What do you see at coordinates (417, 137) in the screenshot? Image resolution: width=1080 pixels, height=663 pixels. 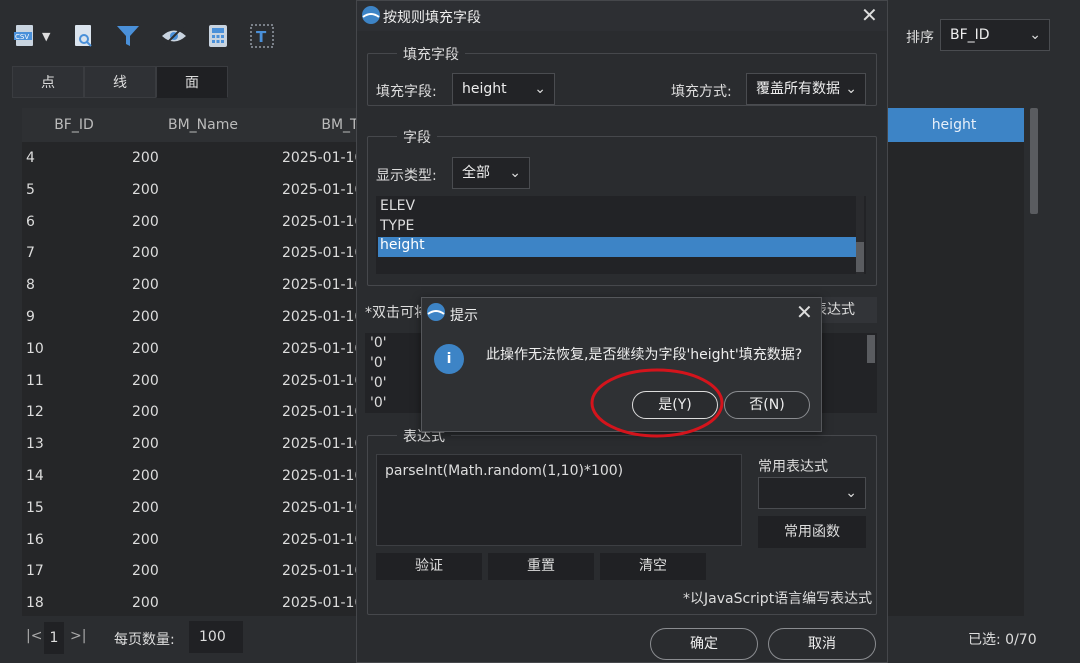 I see `group-title: 字段` at bounding box center [417, 137].